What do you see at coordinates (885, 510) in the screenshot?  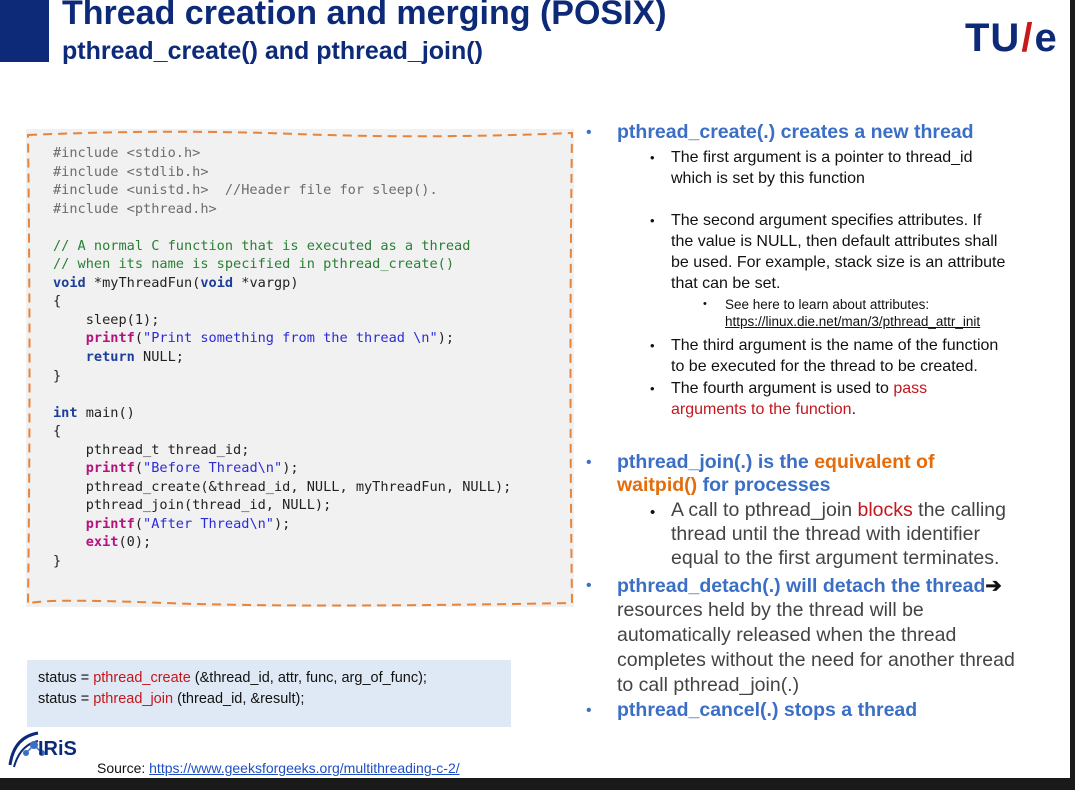 I see `join-desc-highlight: blocks` at bounding box center [885, 510].